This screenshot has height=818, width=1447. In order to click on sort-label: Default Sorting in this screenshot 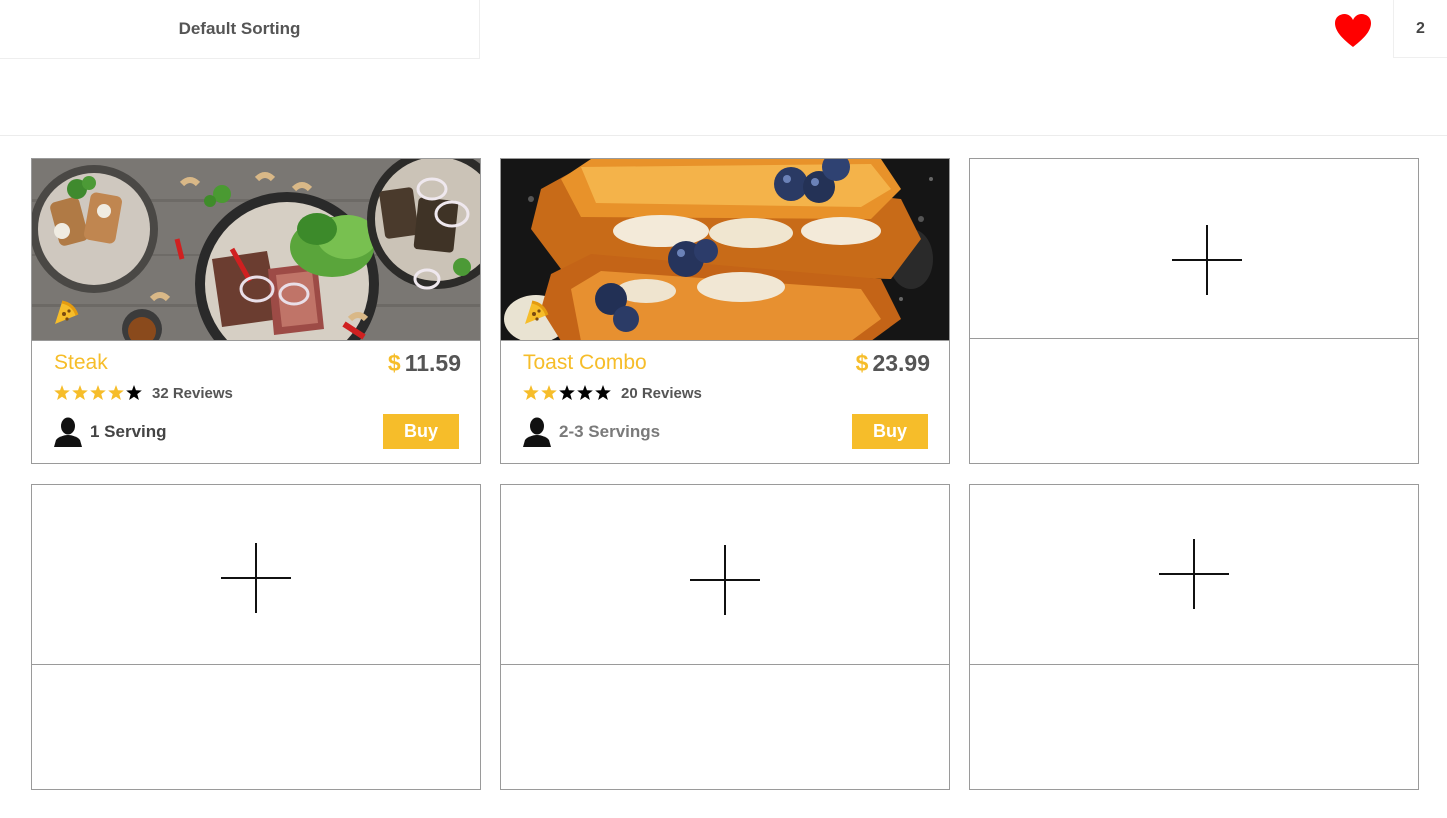, I will do `click(239, 28)`.